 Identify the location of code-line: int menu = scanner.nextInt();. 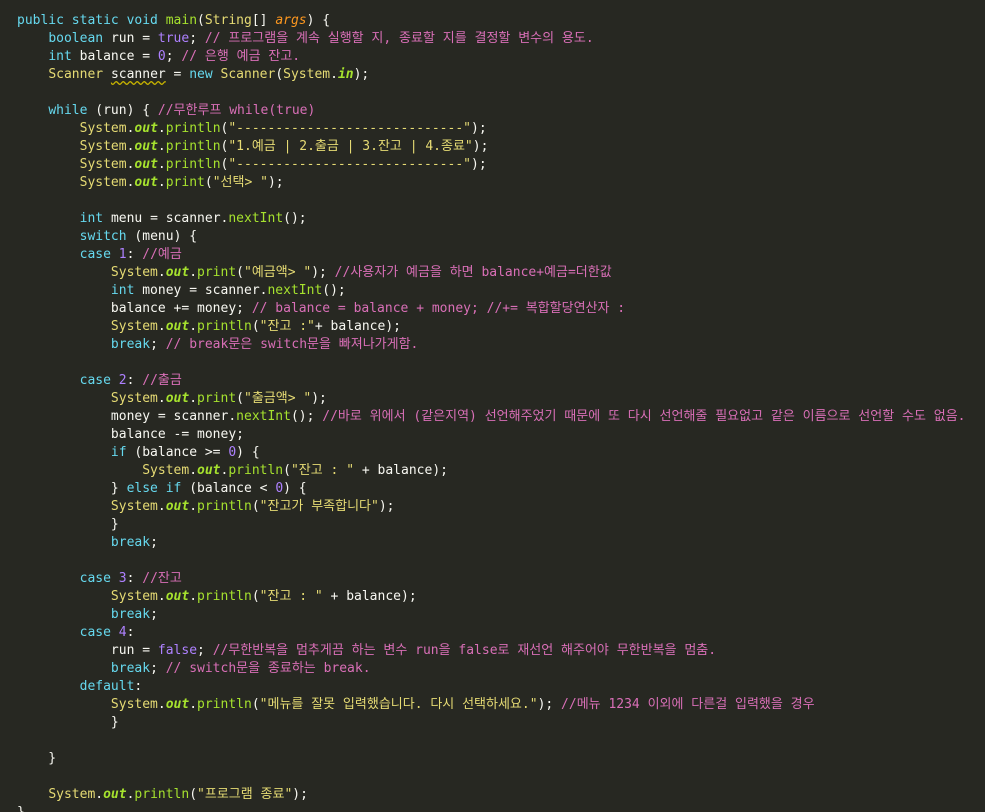
(501, 219).